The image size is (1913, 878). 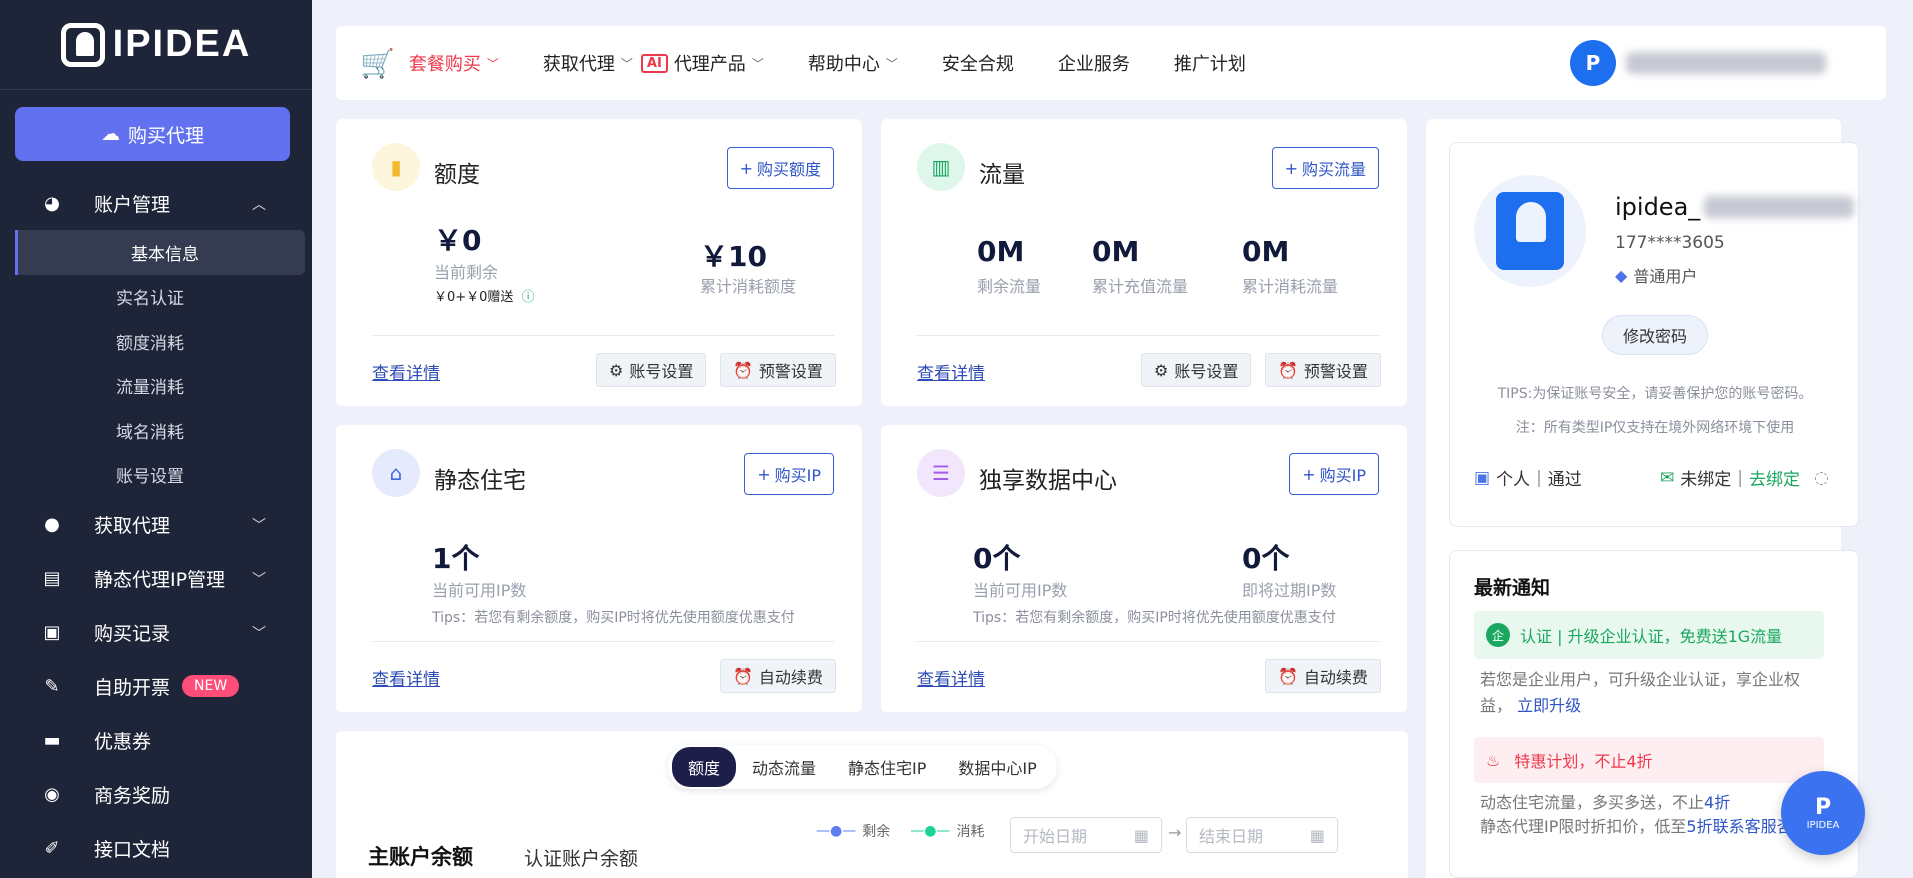 What do you see at coordinates (132, 204) in the screenshot?
I see `sidebar-item-label: 账户管理` at bounding box center [132, 204].